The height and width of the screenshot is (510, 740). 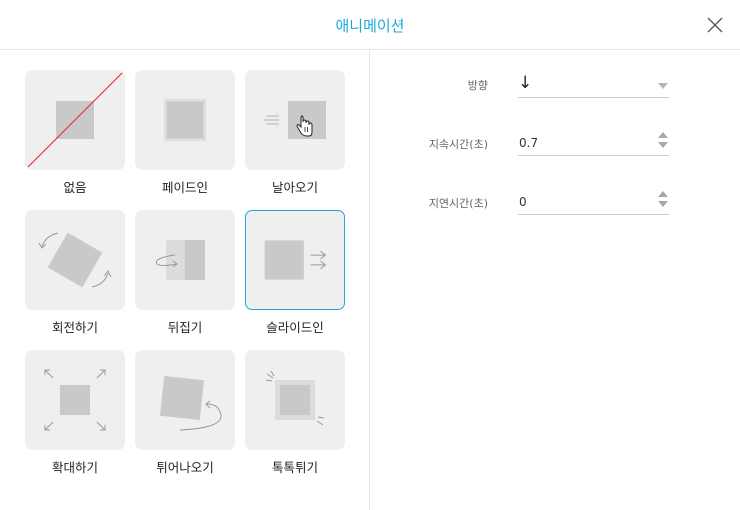 I want to click on fade-in-icon, so click(x=185, y=120).